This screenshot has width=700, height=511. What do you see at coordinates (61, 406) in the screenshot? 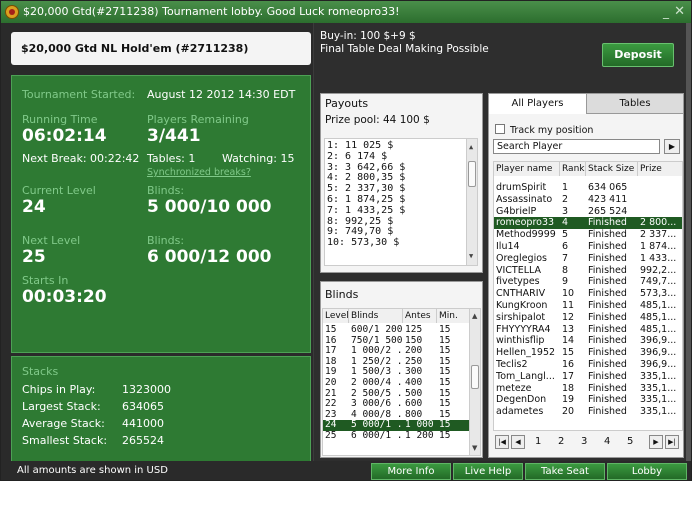
I see `stack-label: Largest Stack:` at bounding box center [61, 406].